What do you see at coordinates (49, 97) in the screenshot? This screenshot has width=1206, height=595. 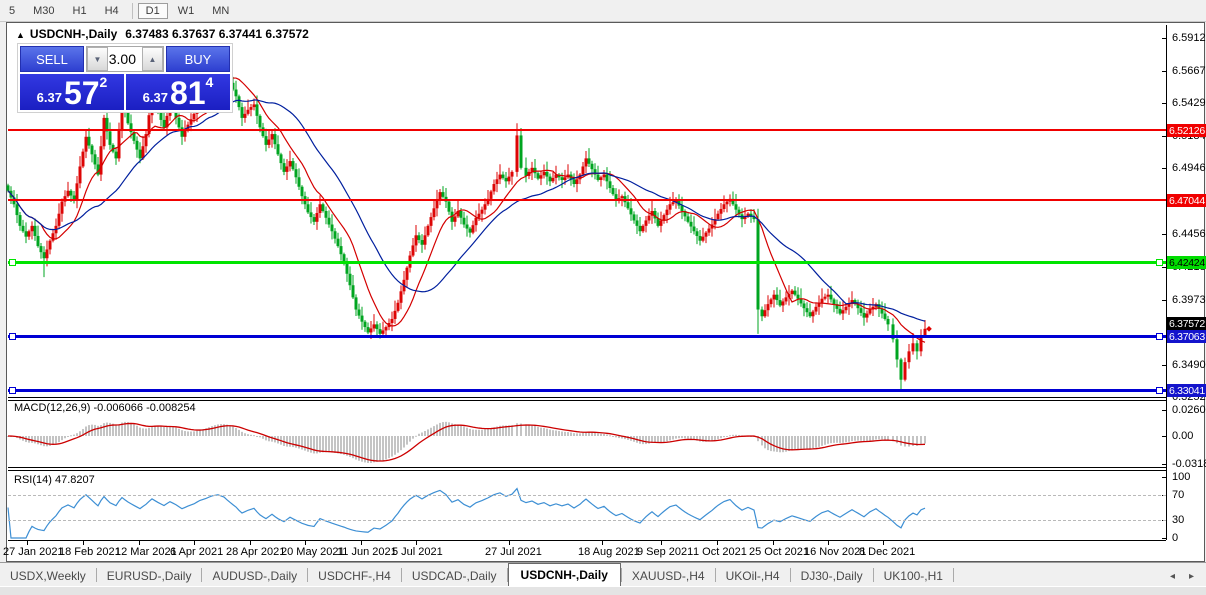 I see `sell-price-prefix: 6.37` at bounding box center [49, 97].